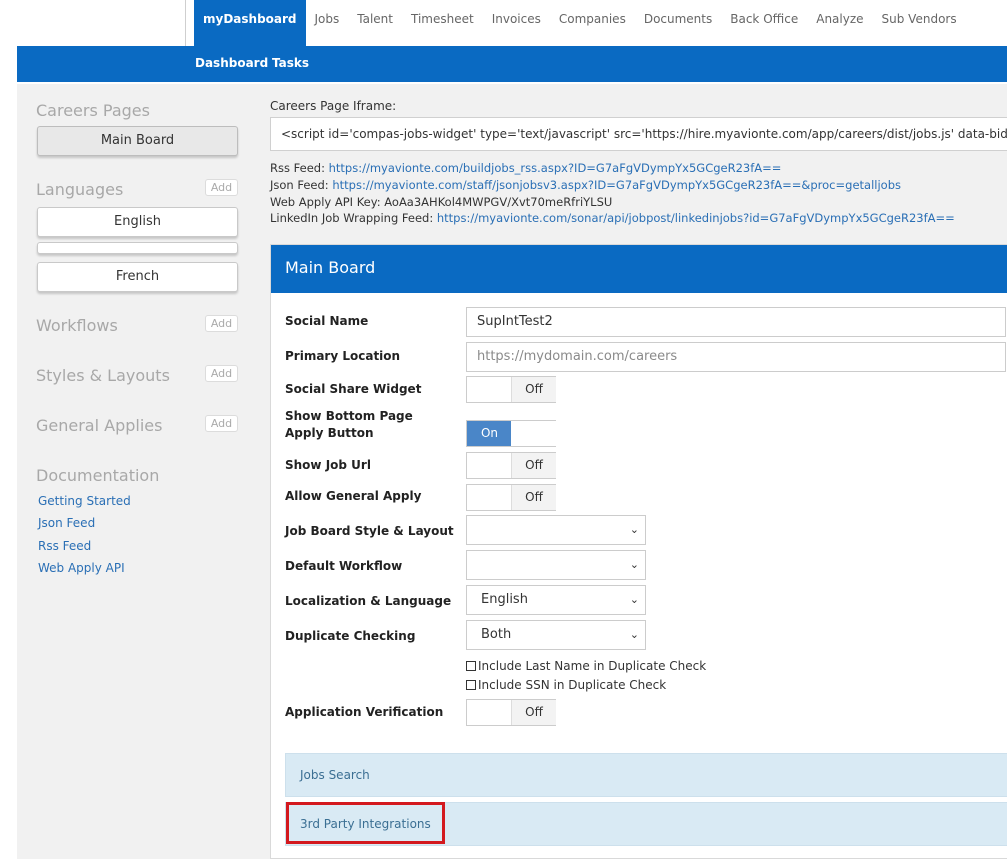 The height and width of the screenshot is (859, 1007). What do you see at coordinates (221, 323) in the screenshot?
I see `add-workflow-button: Add` at bounding box center [221, 323].